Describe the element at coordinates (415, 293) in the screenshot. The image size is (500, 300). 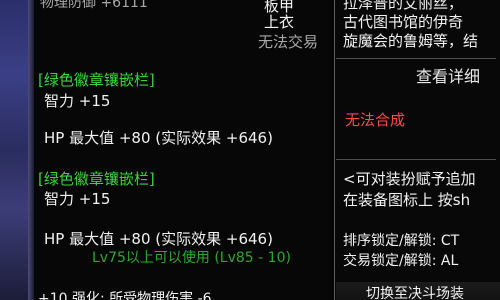
I see `duel-switch-label: 切换至决斗场装` at that location.